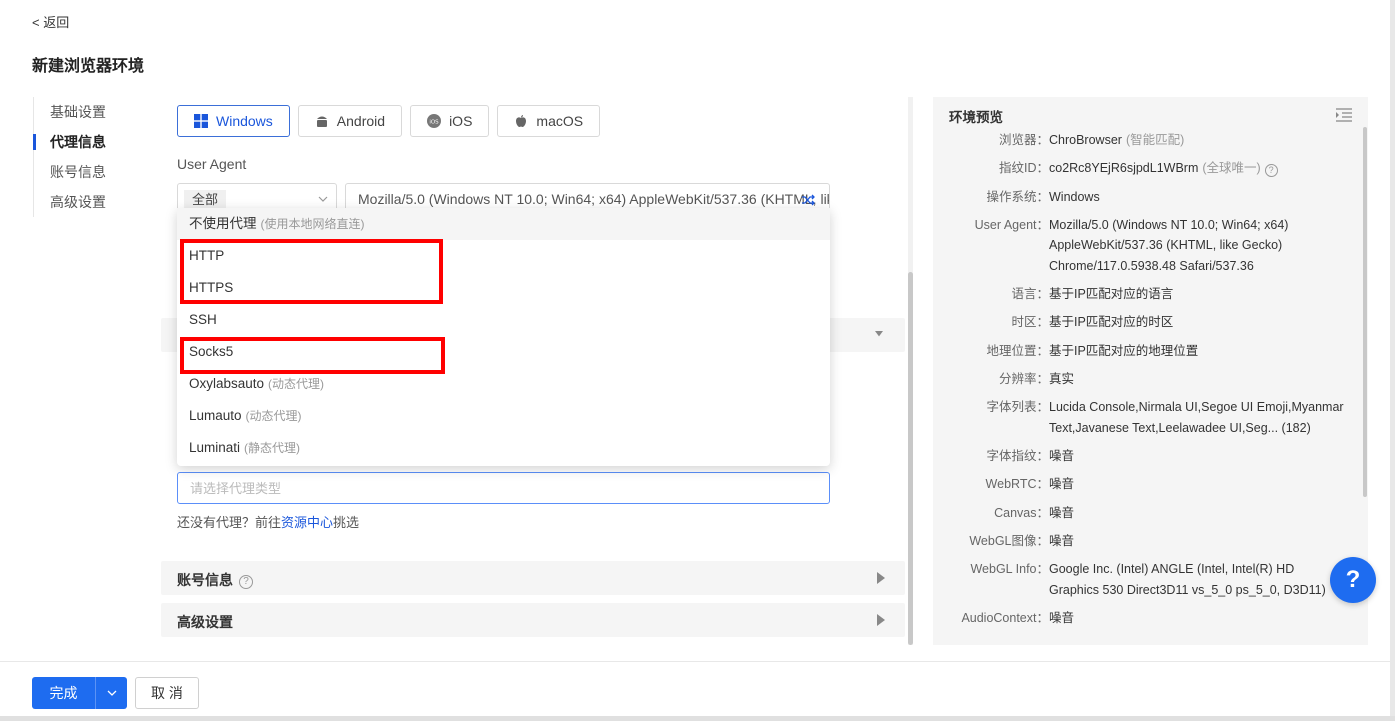 This screenshot has height=721, width=1395. What do you see at coordinates (503, 288) in the screenshot?
I see `proxy-option-https: HTTPS` at bounding box center [503, 288].